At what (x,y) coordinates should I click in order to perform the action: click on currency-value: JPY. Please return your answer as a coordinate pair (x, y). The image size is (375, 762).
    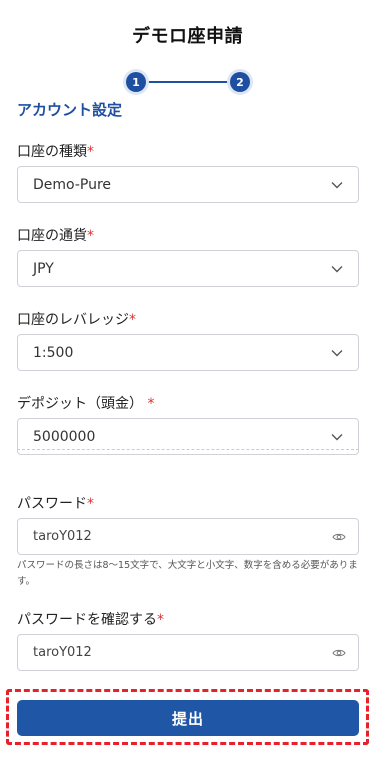
    Looking at the image, I should click on (43, 268).